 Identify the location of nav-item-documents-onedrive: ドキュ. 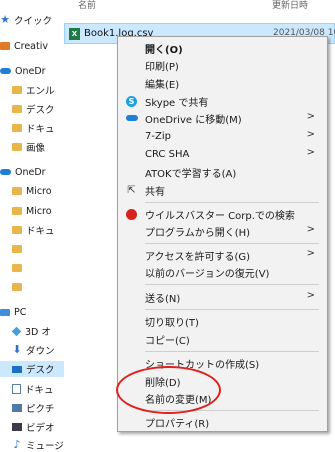
(32, 128).